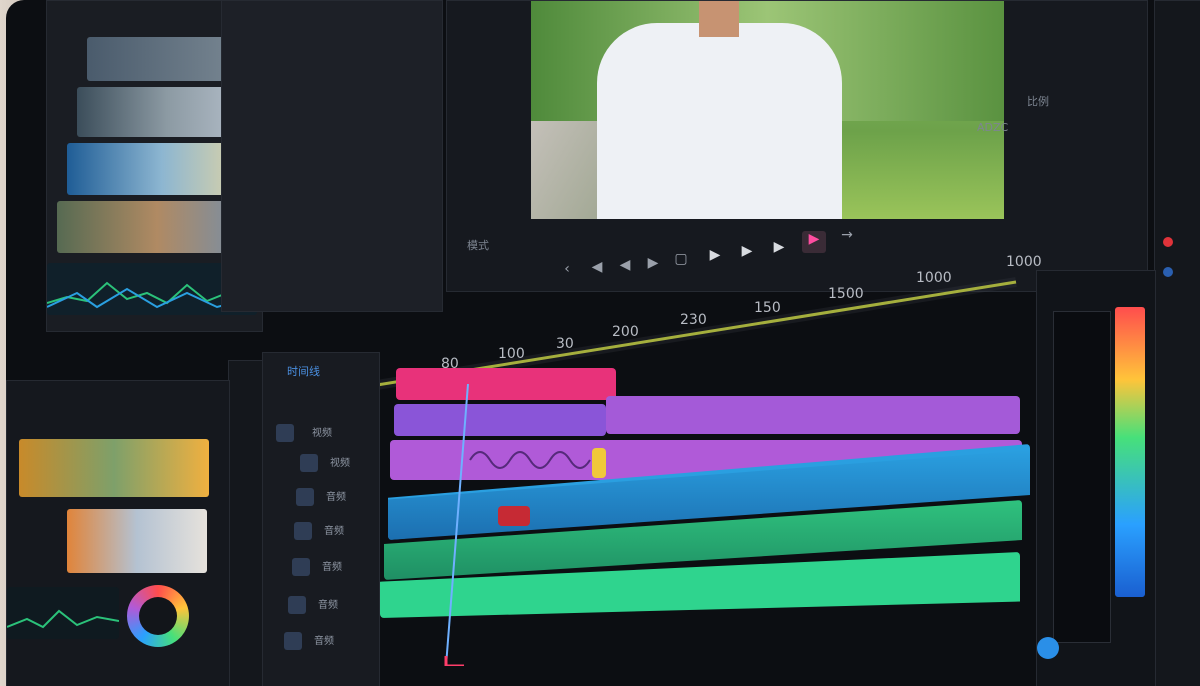 The height and width of the screenshot is (686, 1200). Describe the element at coordinates (514, 516) in the screenshot. I see `timeline-clip-marker-red` at that location.